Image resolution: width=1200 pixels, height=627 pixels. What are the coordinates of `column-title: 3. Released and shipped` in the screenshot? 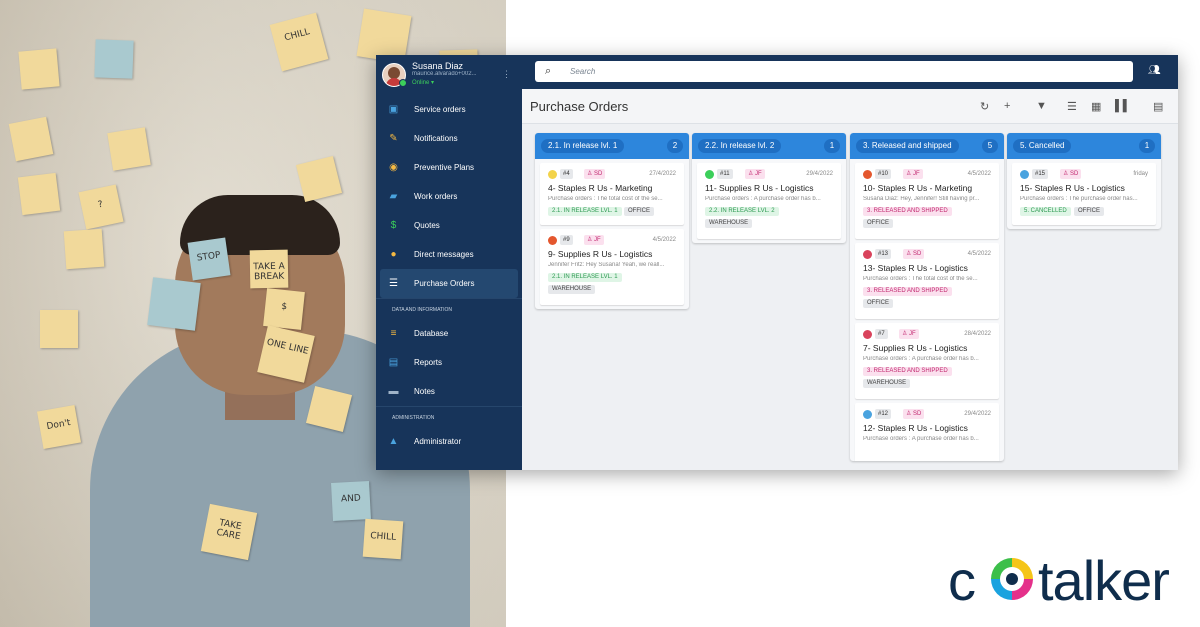 It's located at (907, 146).